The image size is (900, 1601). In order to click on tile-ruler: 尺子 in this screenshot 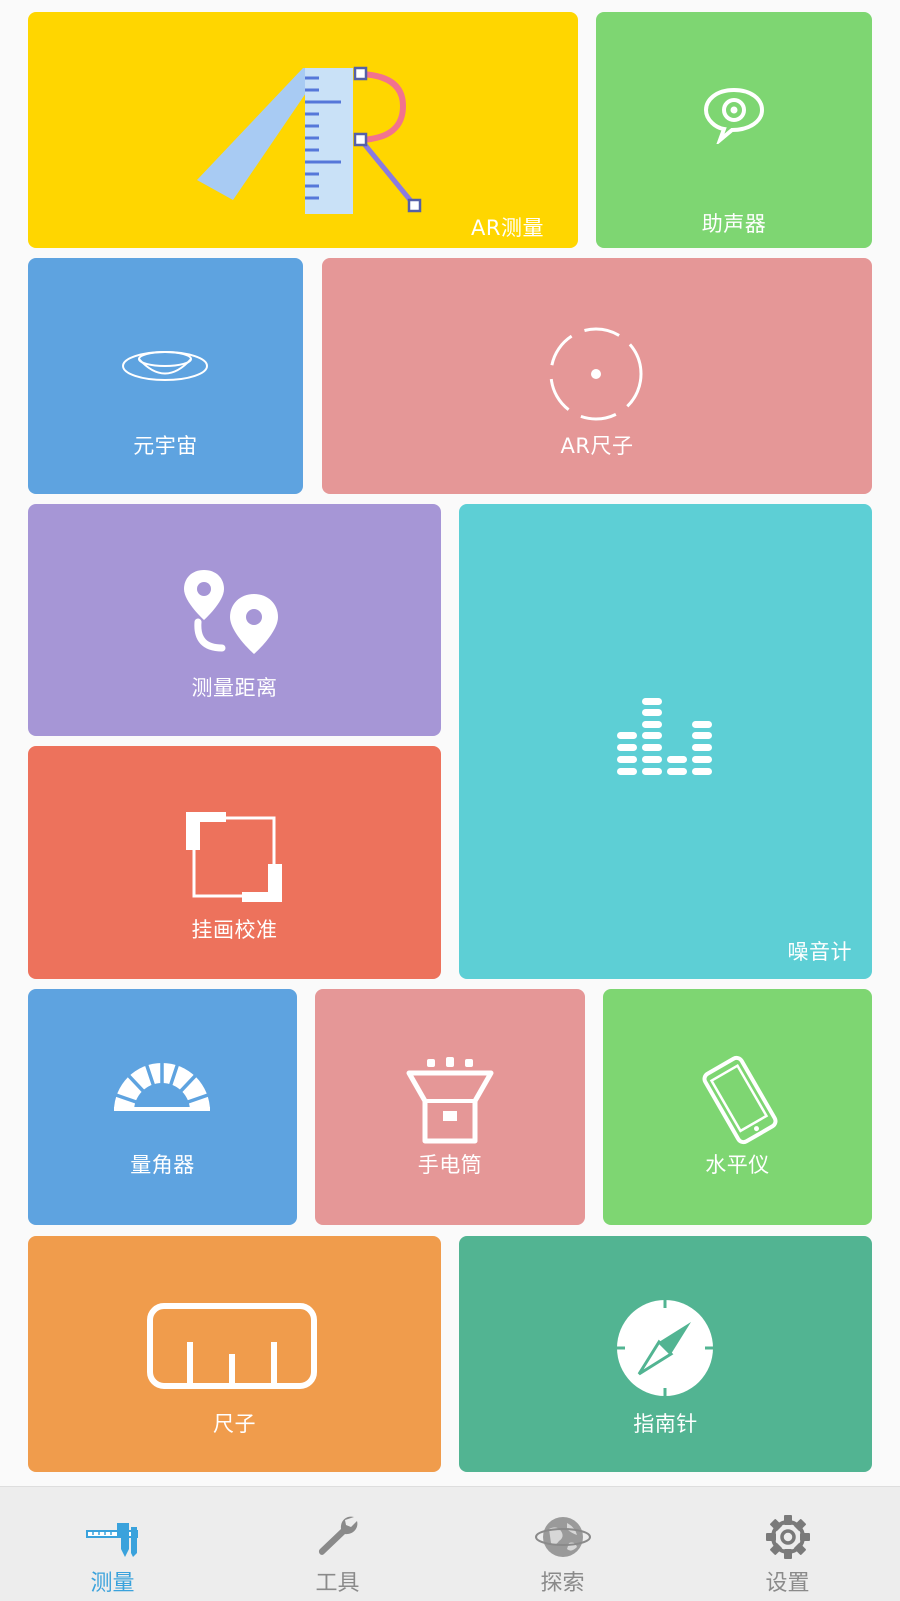, I will do `click(234, 1354)`.